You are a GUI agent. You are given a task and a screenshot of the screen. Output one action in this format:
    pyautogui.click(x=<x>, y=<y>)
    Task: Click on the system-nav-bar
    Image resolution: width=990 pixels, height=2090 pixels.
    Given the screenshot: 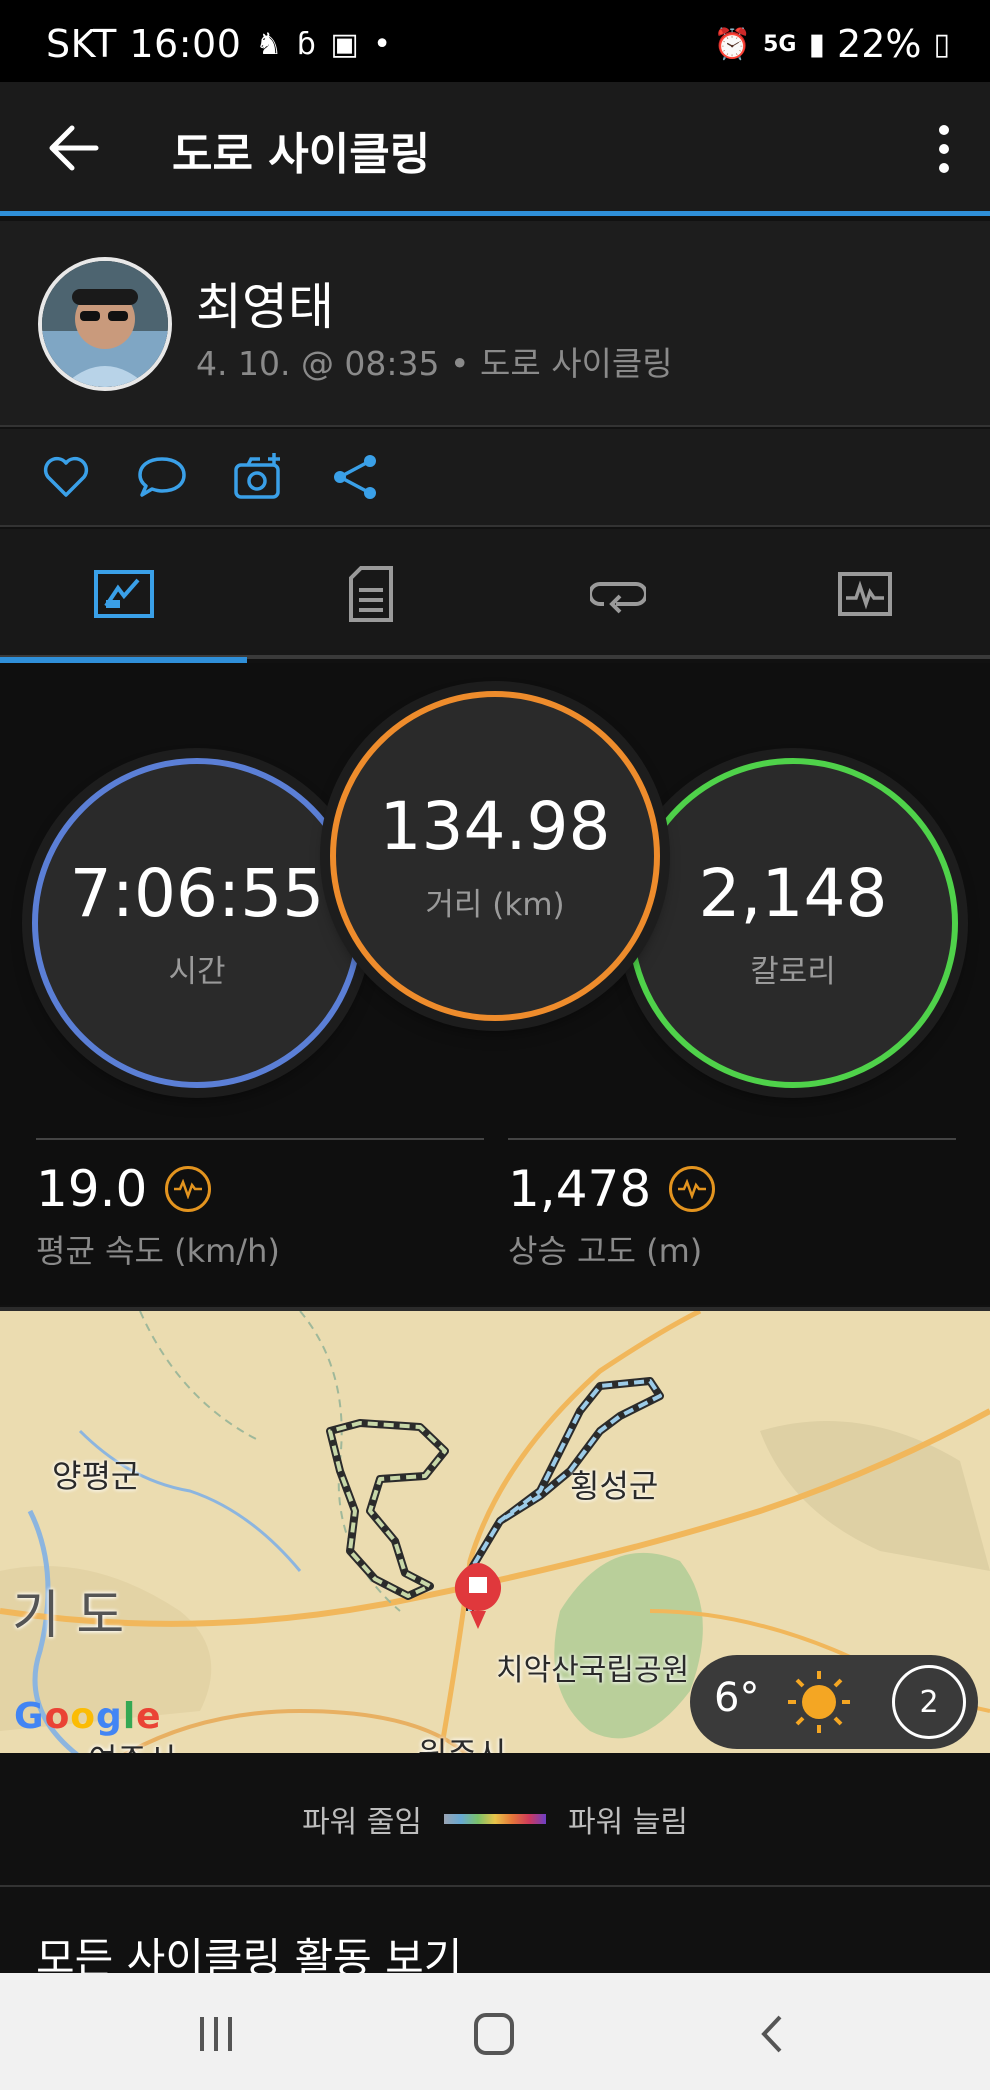 What is the action you would take?
    pyautogui.click(x=495, y=2031)
    